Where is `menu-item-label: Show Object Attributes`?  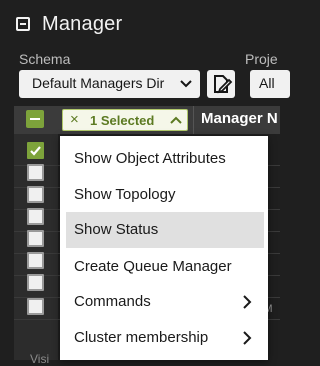 menu-item-label: Show Object Attributes is located at coordinates (150, 158).